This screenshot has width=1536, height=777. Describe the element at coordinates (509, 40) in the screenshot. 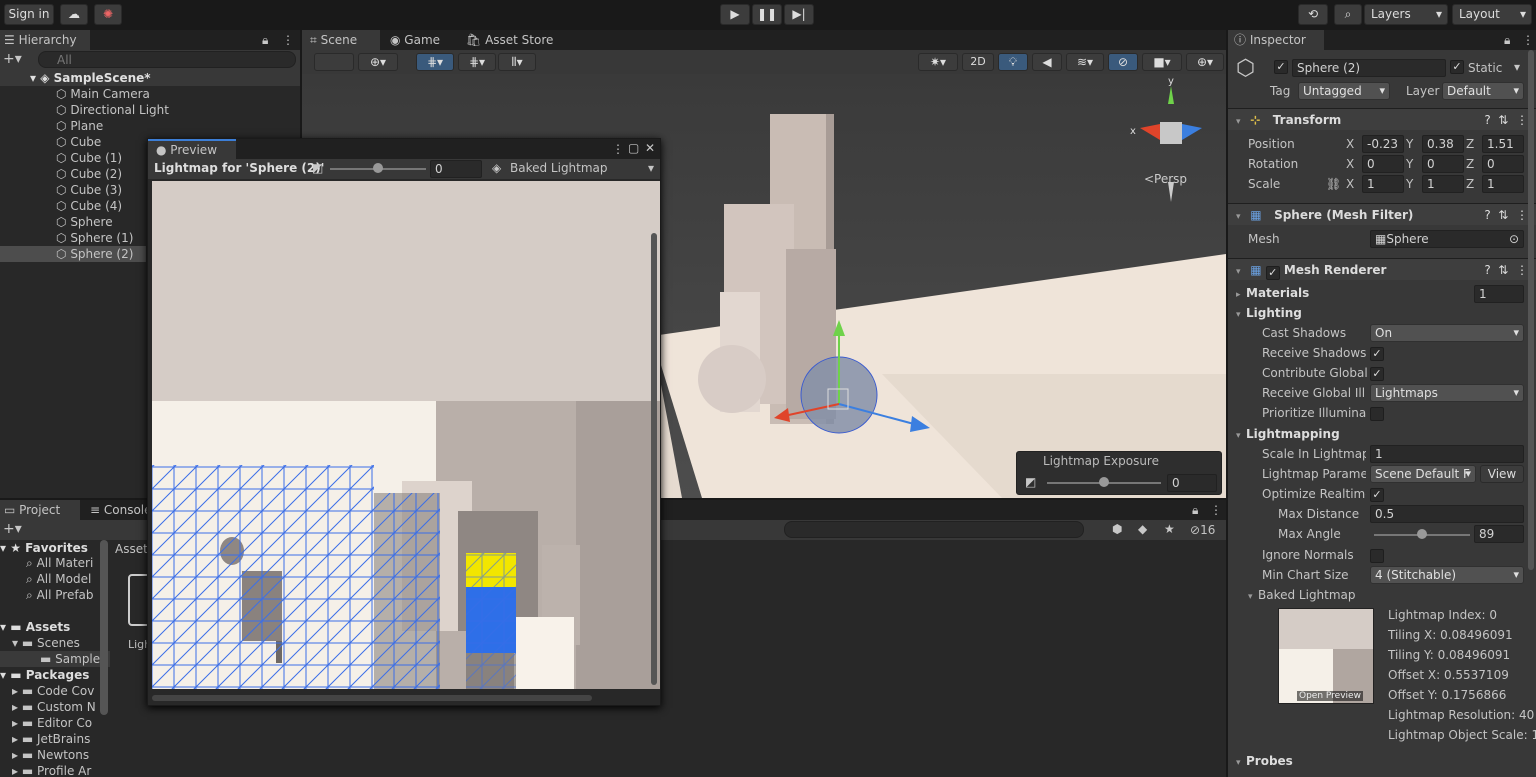

I see `tab-asset-store: 🛍︎ Asset Store` at that location.